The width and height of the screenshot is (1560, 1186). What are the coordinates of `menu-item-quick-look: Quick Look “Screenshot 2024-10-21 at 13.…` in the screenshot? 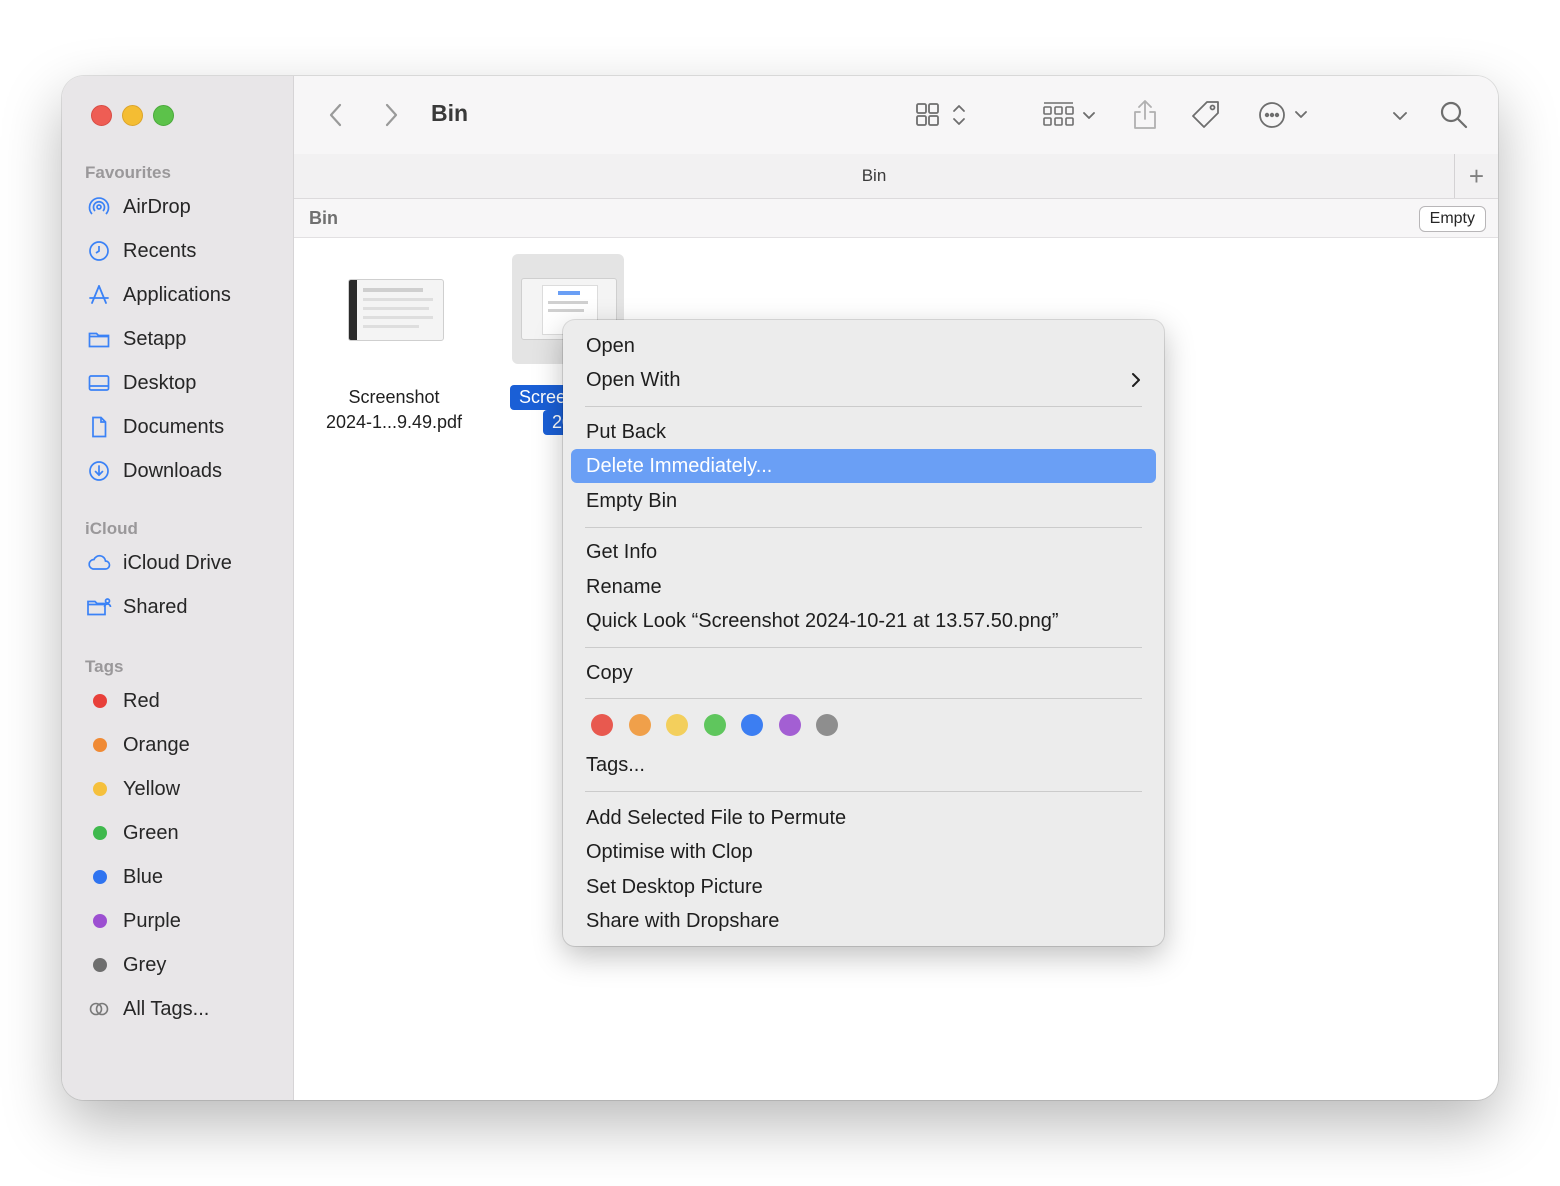 It's located at (863, 621).